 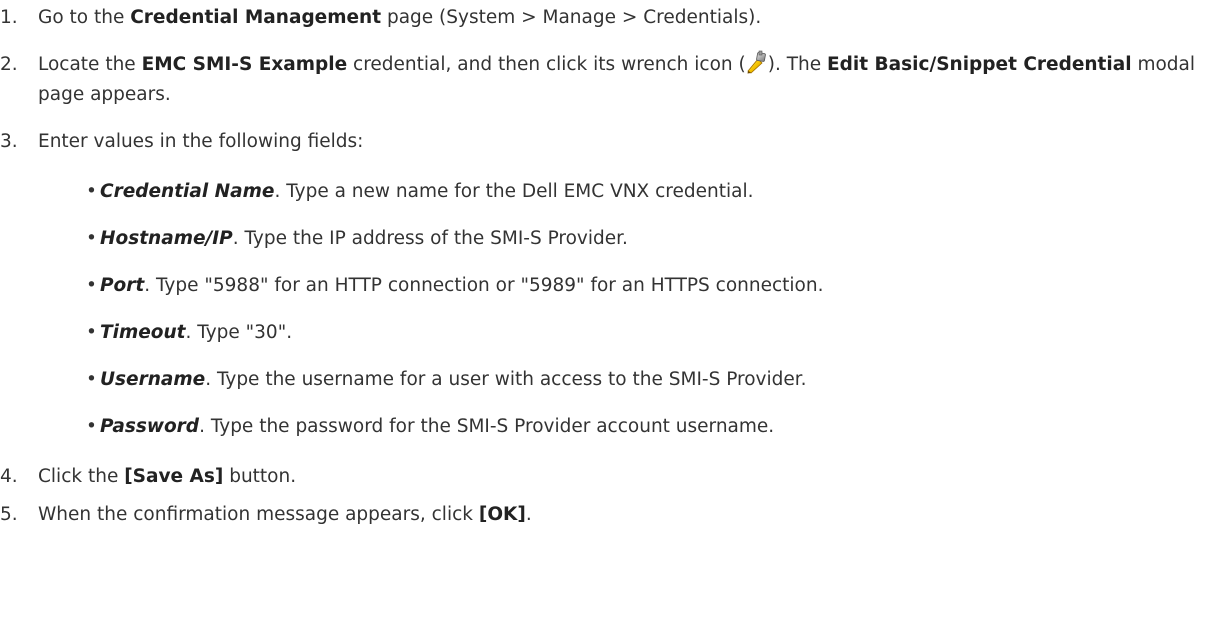 What do you see at coordinates (90, 64) in the screenshot?
I see `step-text: Locate the` at bounding box center [90, 64].